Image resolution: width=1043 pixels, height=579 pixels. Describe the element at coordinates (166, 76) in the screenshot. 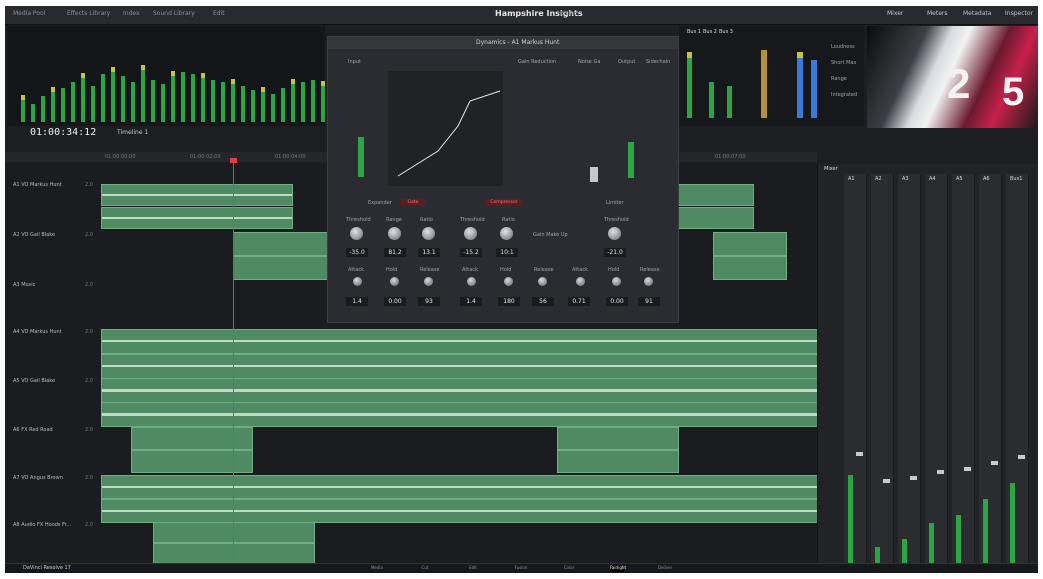

I see `meters-bridge` at that location.